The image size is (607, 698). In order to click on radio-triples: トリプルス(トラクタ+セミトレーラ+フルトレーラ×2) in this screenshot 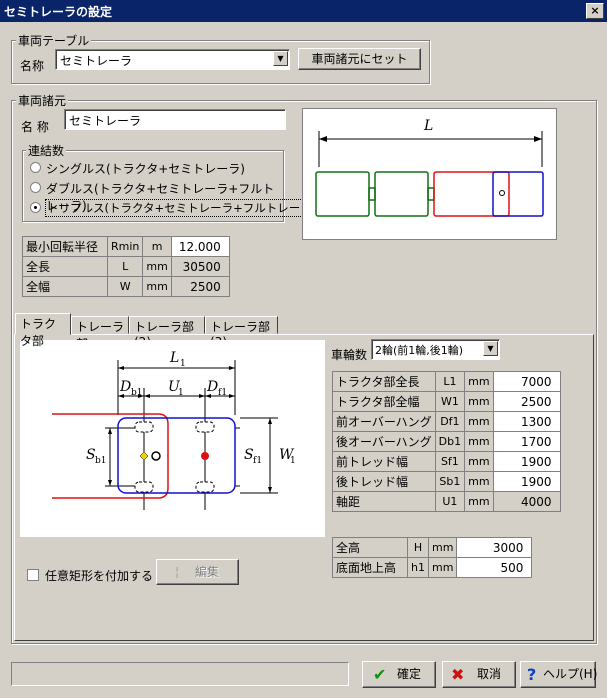, I will do `click(183, 208)`.